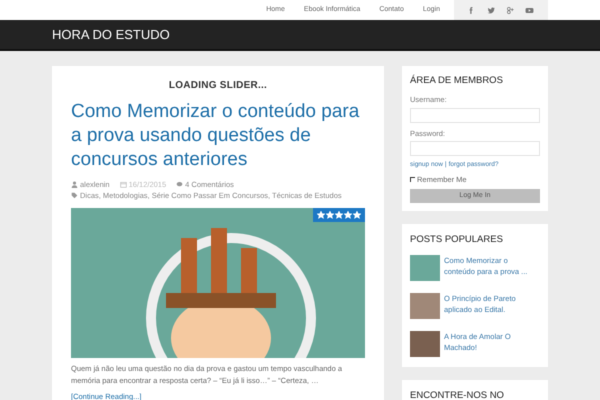 The width and height of the screenshot is (600, 400). I want to click on person-icon, so click(74, 184).